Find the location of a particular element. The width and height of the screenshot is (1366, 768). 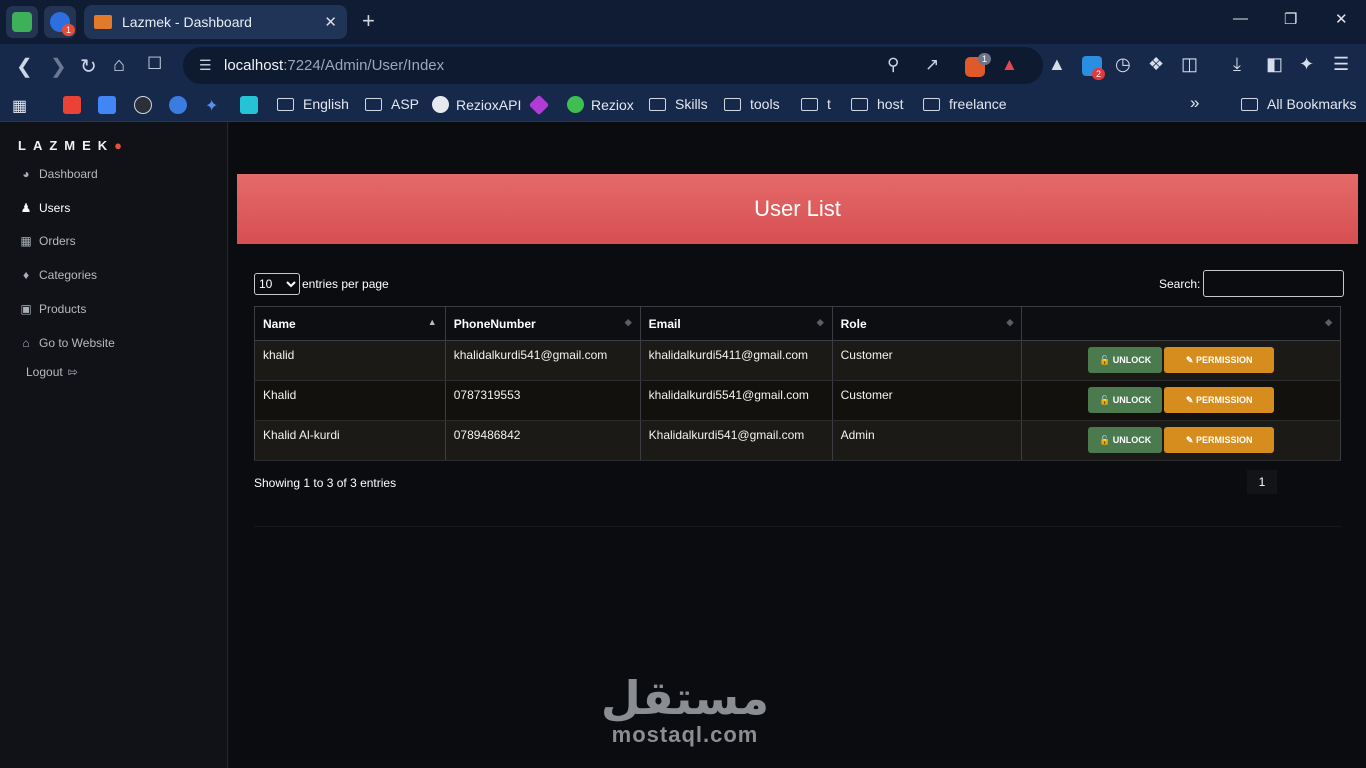

sidebar-toggle-icon: ◧ is located at coordinates (1274, 64).